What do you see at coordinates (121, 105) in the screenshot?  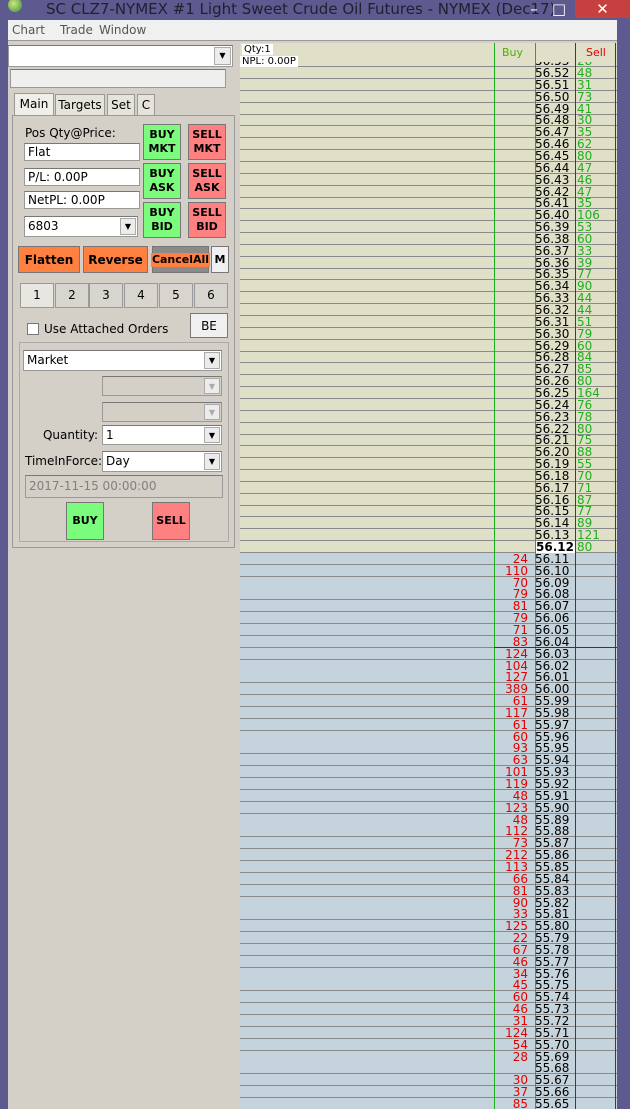 I see `tab-set: Set` at bounding box center [121, 105].